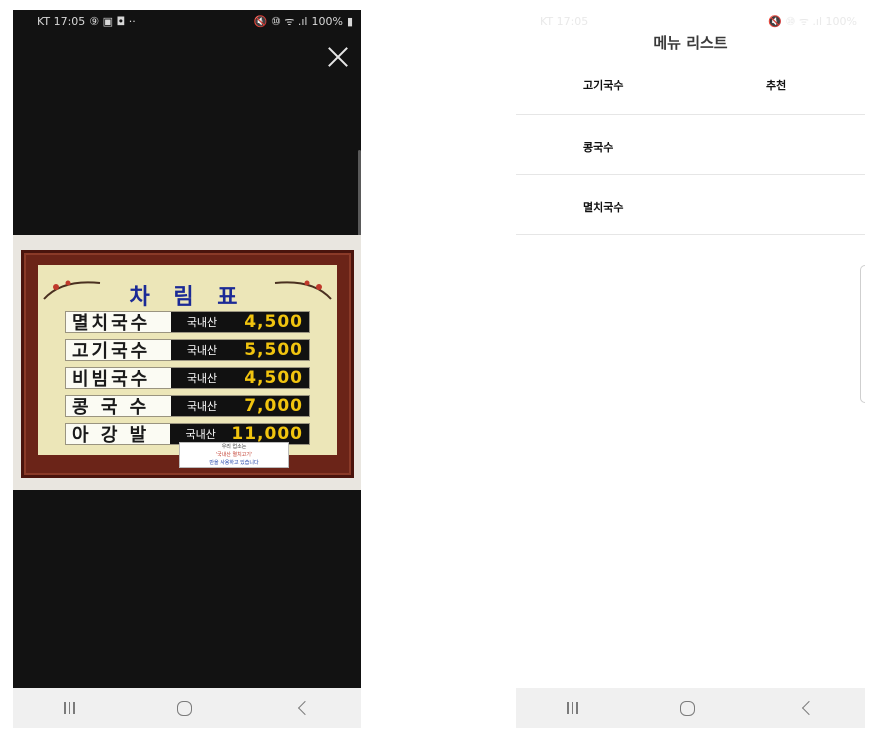  Describe the element at coordinates (598, 147) in the screenshot. I see `menu-item-name: 콩국수` at that location.